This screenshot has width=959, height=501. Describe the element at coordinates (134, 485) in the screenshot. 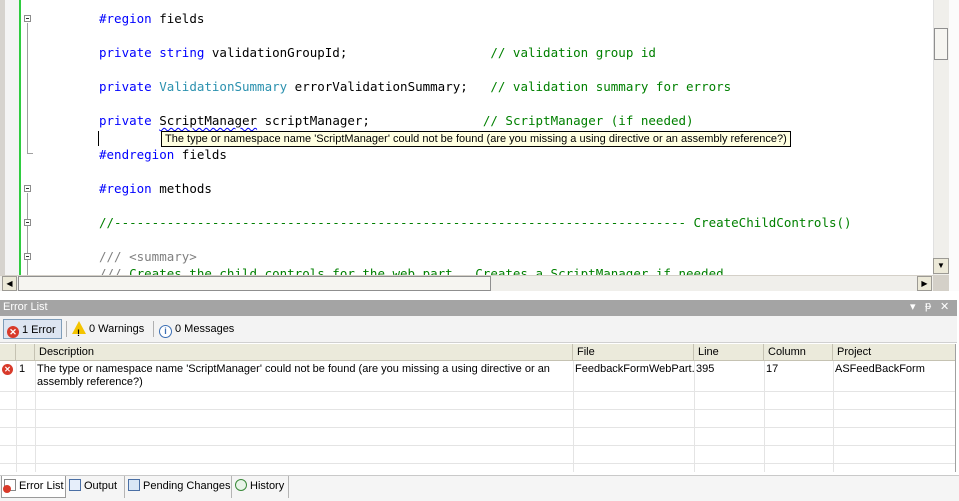

I see `pending-changes-icon` at that location.